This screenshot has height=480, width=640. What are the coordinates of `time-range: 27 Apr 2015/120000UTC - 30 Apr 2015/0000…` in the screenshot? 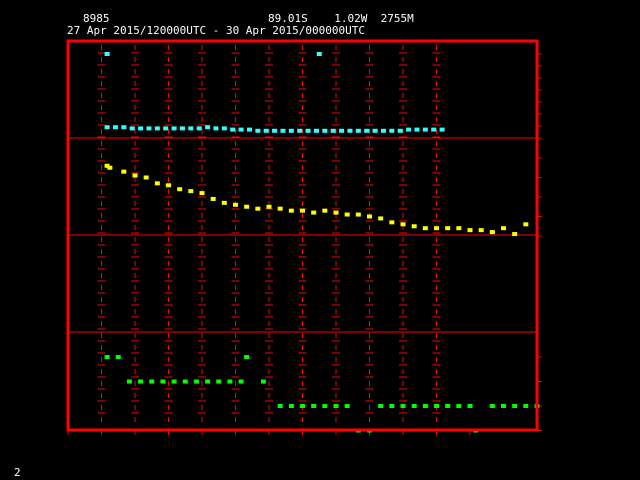 It's located at (216, 30).